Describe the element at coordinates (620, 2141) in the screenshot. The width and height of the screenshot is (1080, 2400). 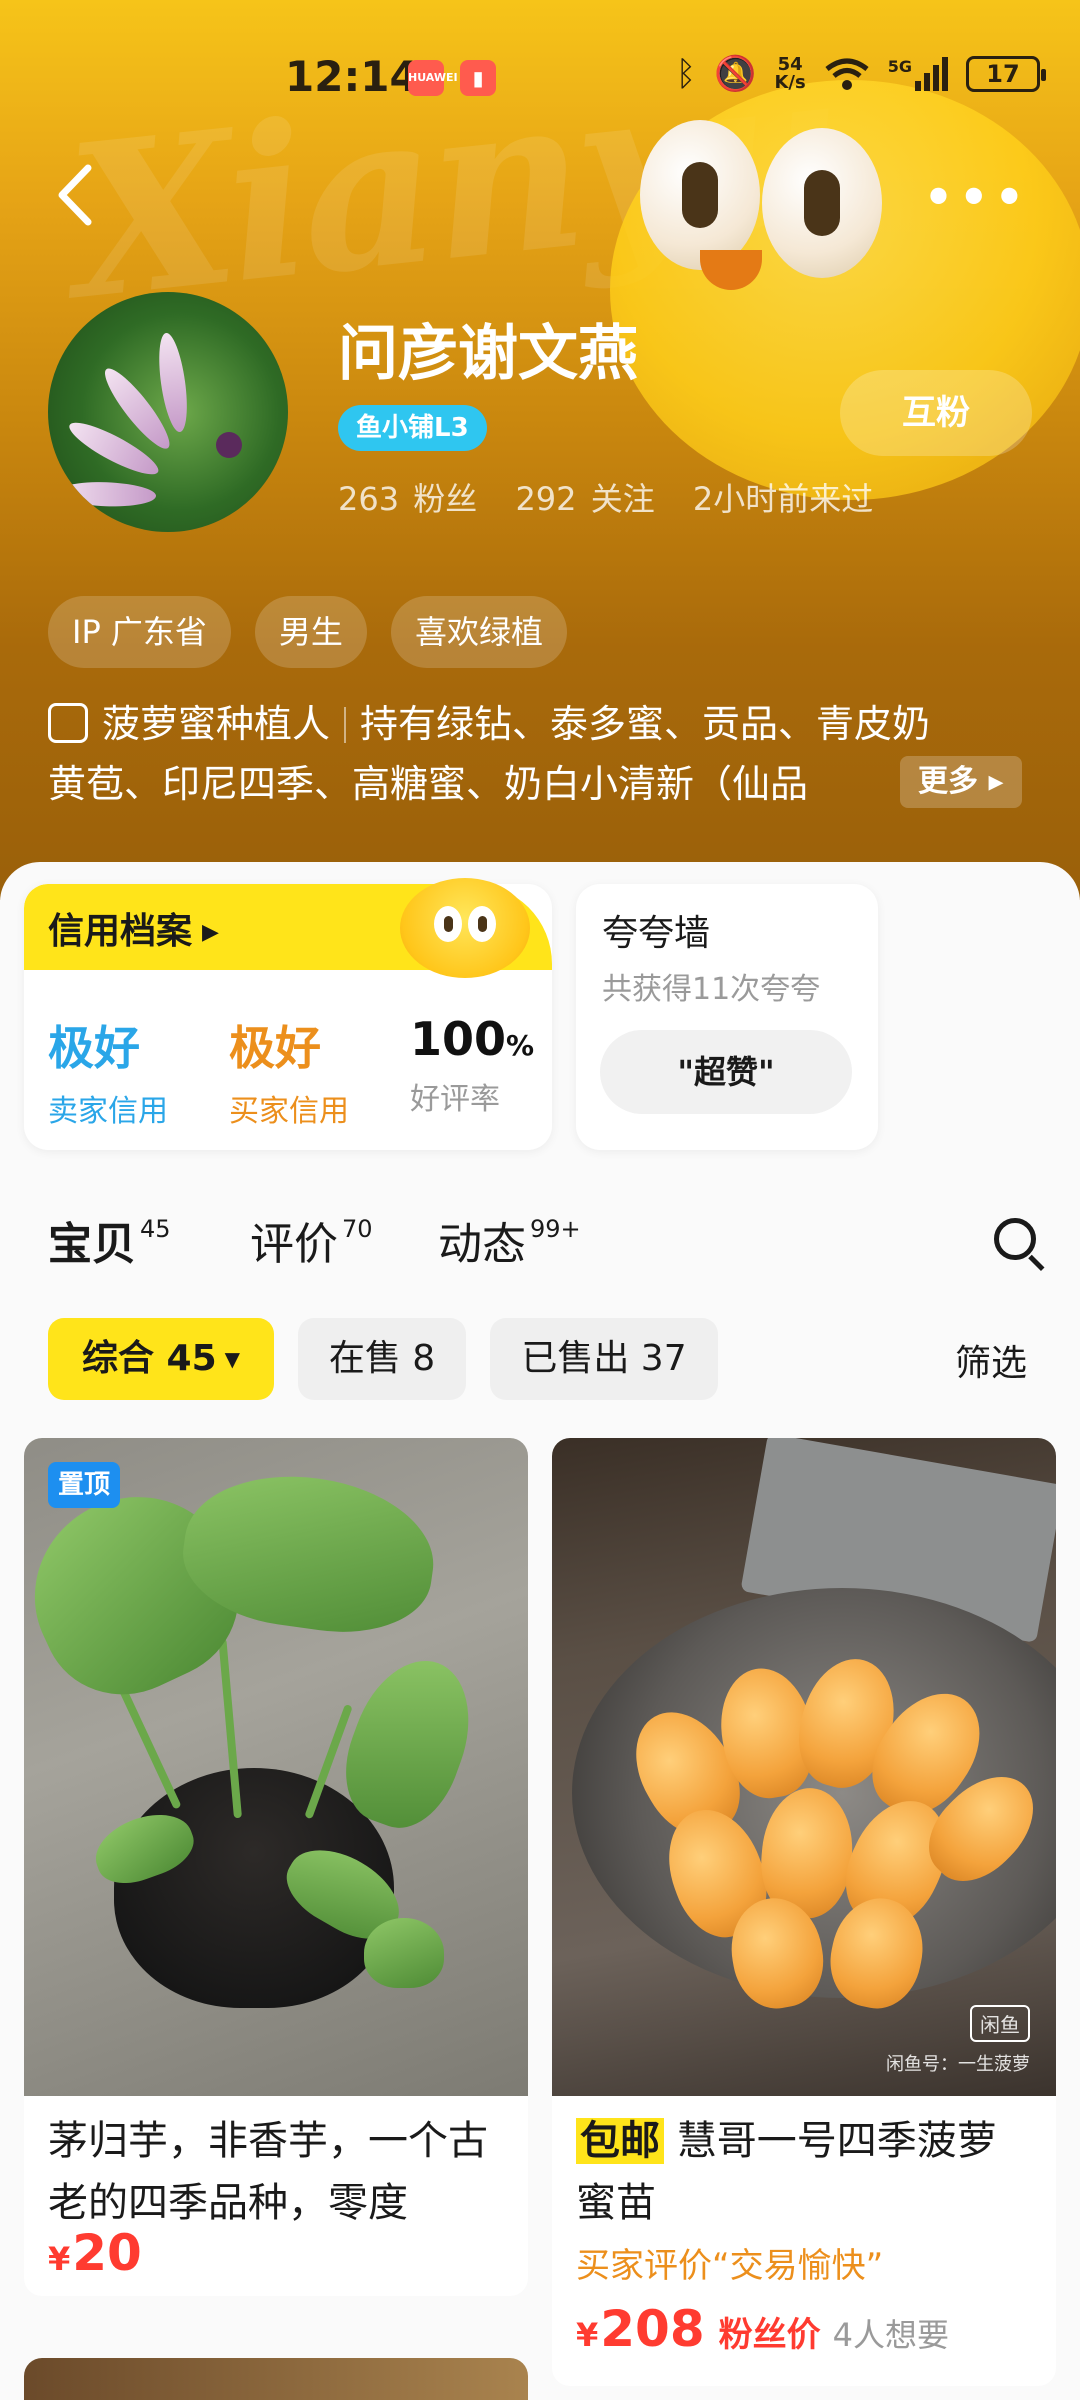
I see `free-shipping-tag: 包邮` at that location.